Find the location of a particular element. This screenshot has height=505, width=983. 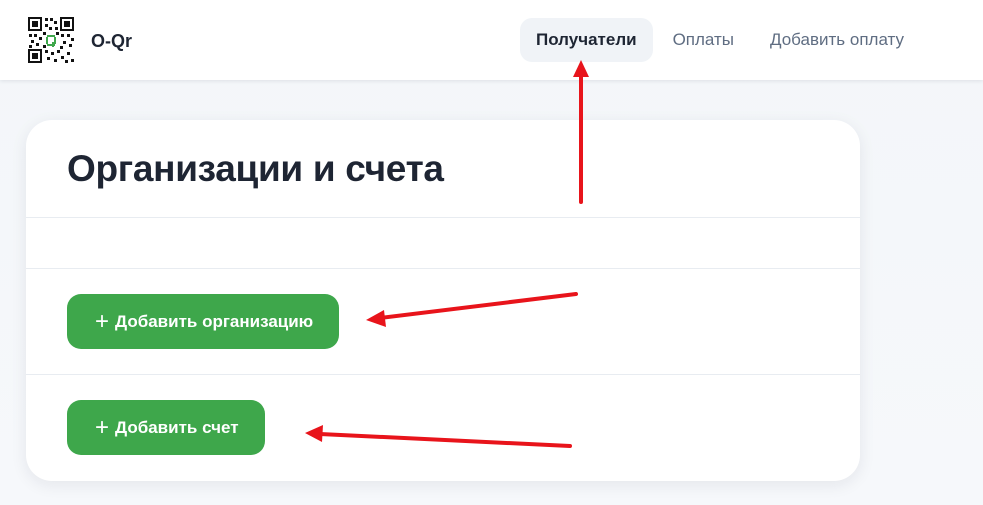

annotation-arrowhead-add-org is located at coordinates (376, 318).